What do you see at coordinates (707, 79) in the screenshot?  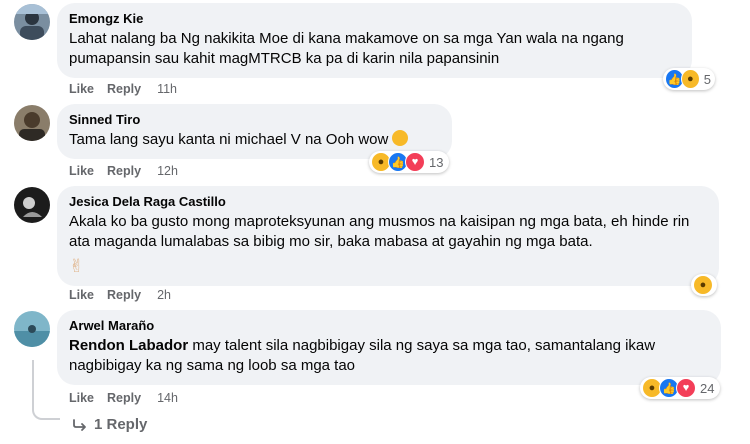 I see `reaction-count: 5` at bounding box center [707, 79].